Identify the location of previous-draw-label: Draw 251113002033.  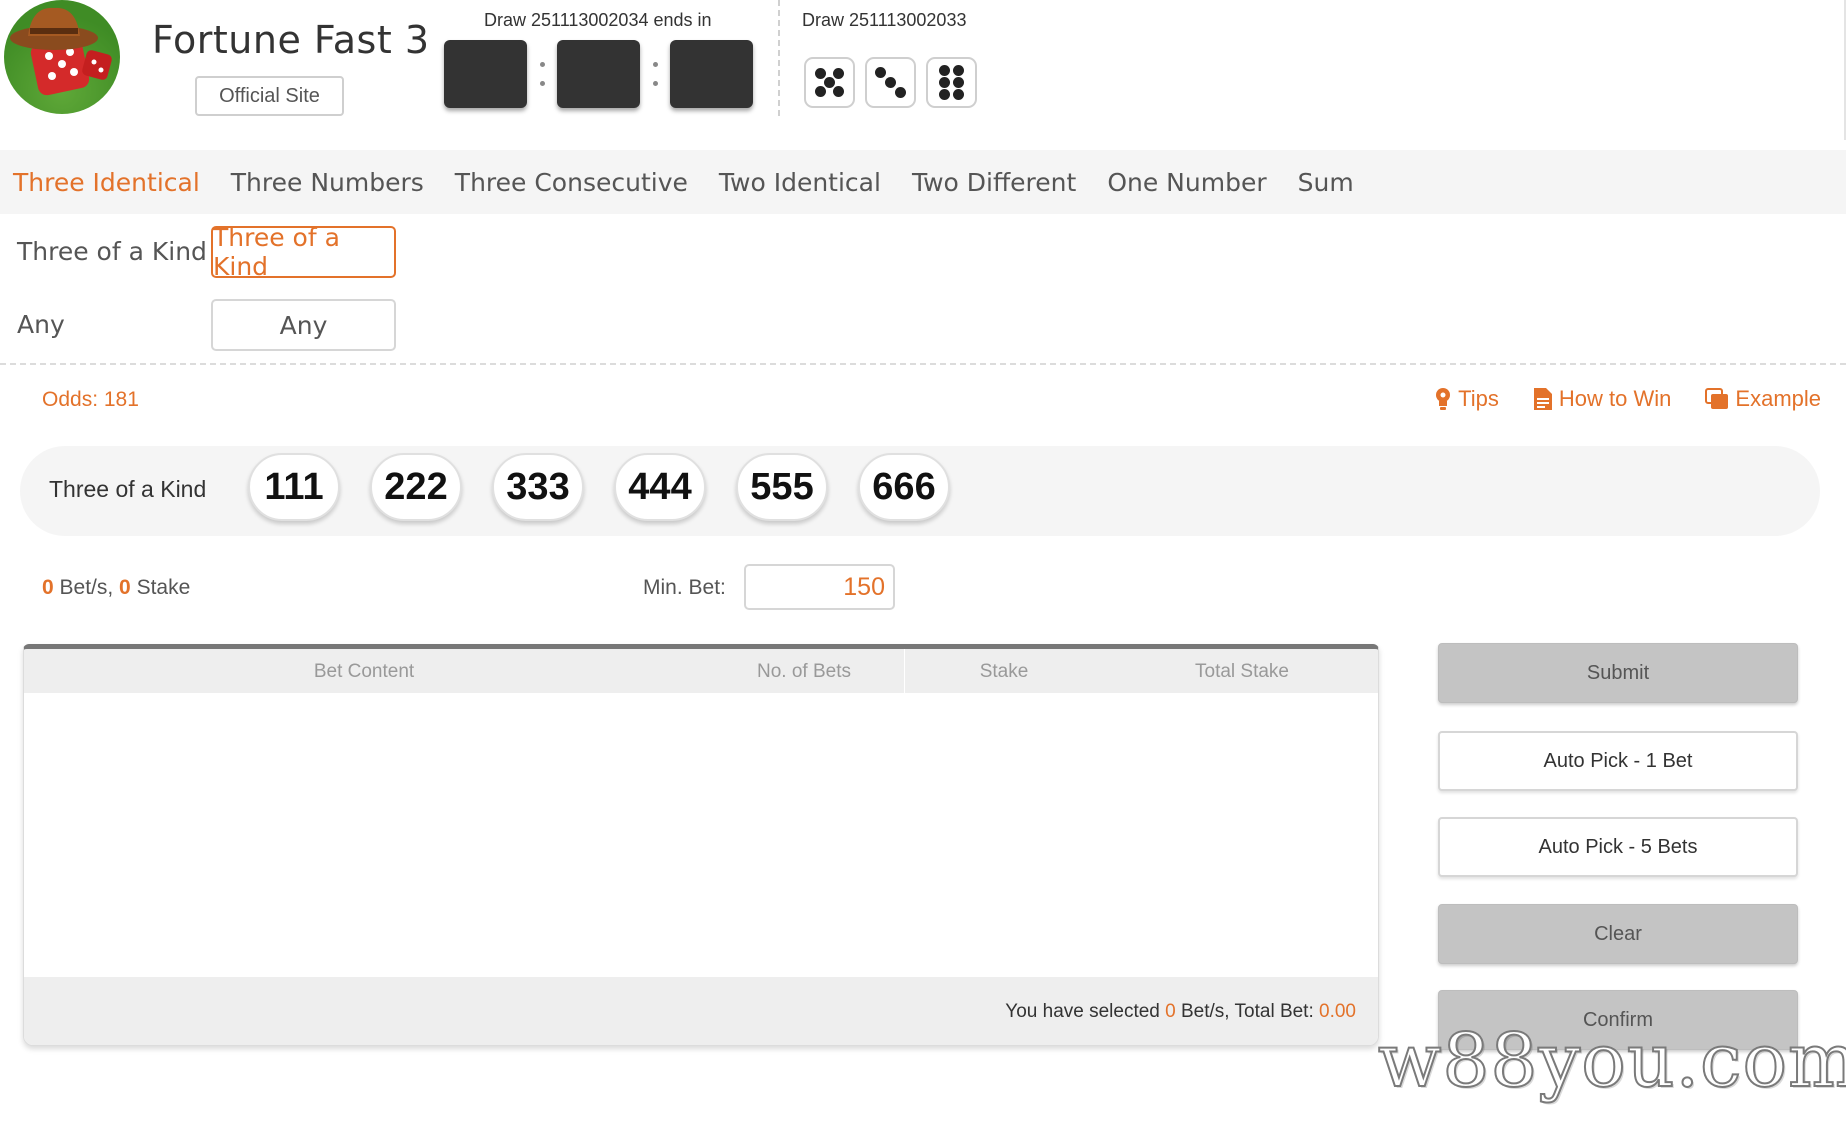
(884, 20).